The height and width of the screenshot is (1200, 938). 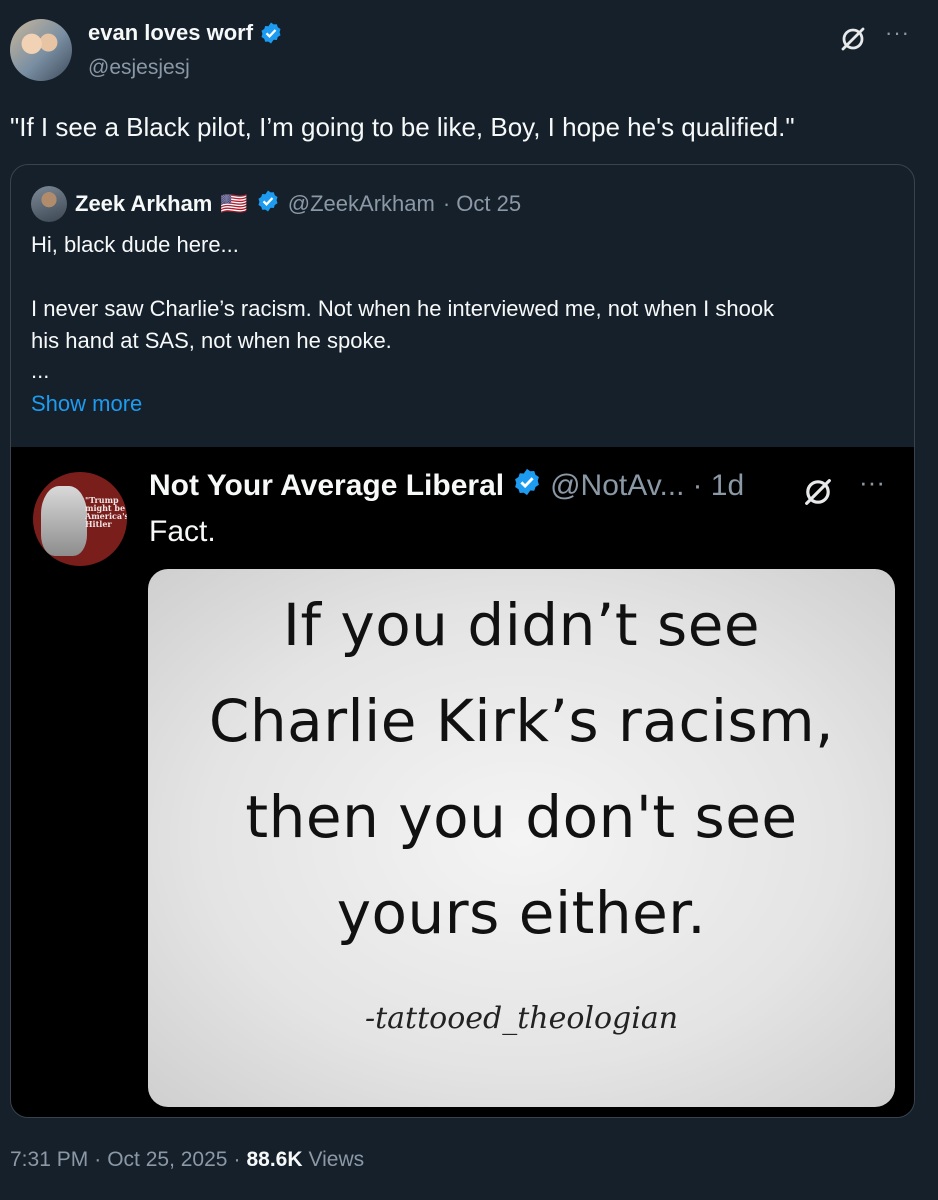 I want to click on quoted-author-handle: @ZeekArkham, so click(x=361, y=204).